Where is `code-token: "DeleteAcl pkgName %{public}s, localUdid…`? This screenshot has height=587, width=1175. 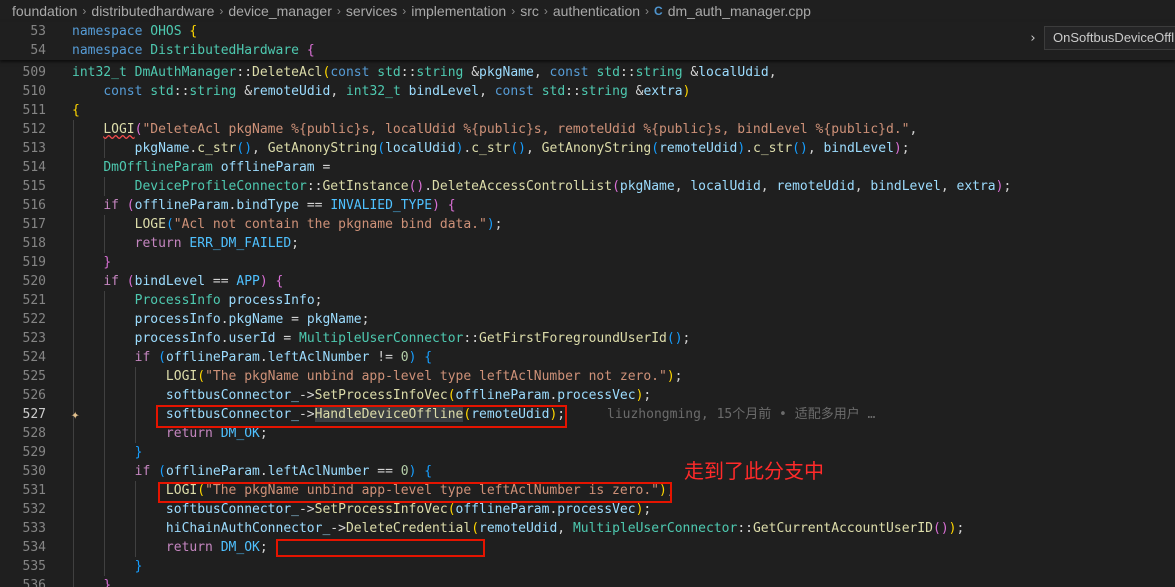 code-token: "DeleteAcl pkgName %{public}s, localUdid… is located at coordinates (526, 129).